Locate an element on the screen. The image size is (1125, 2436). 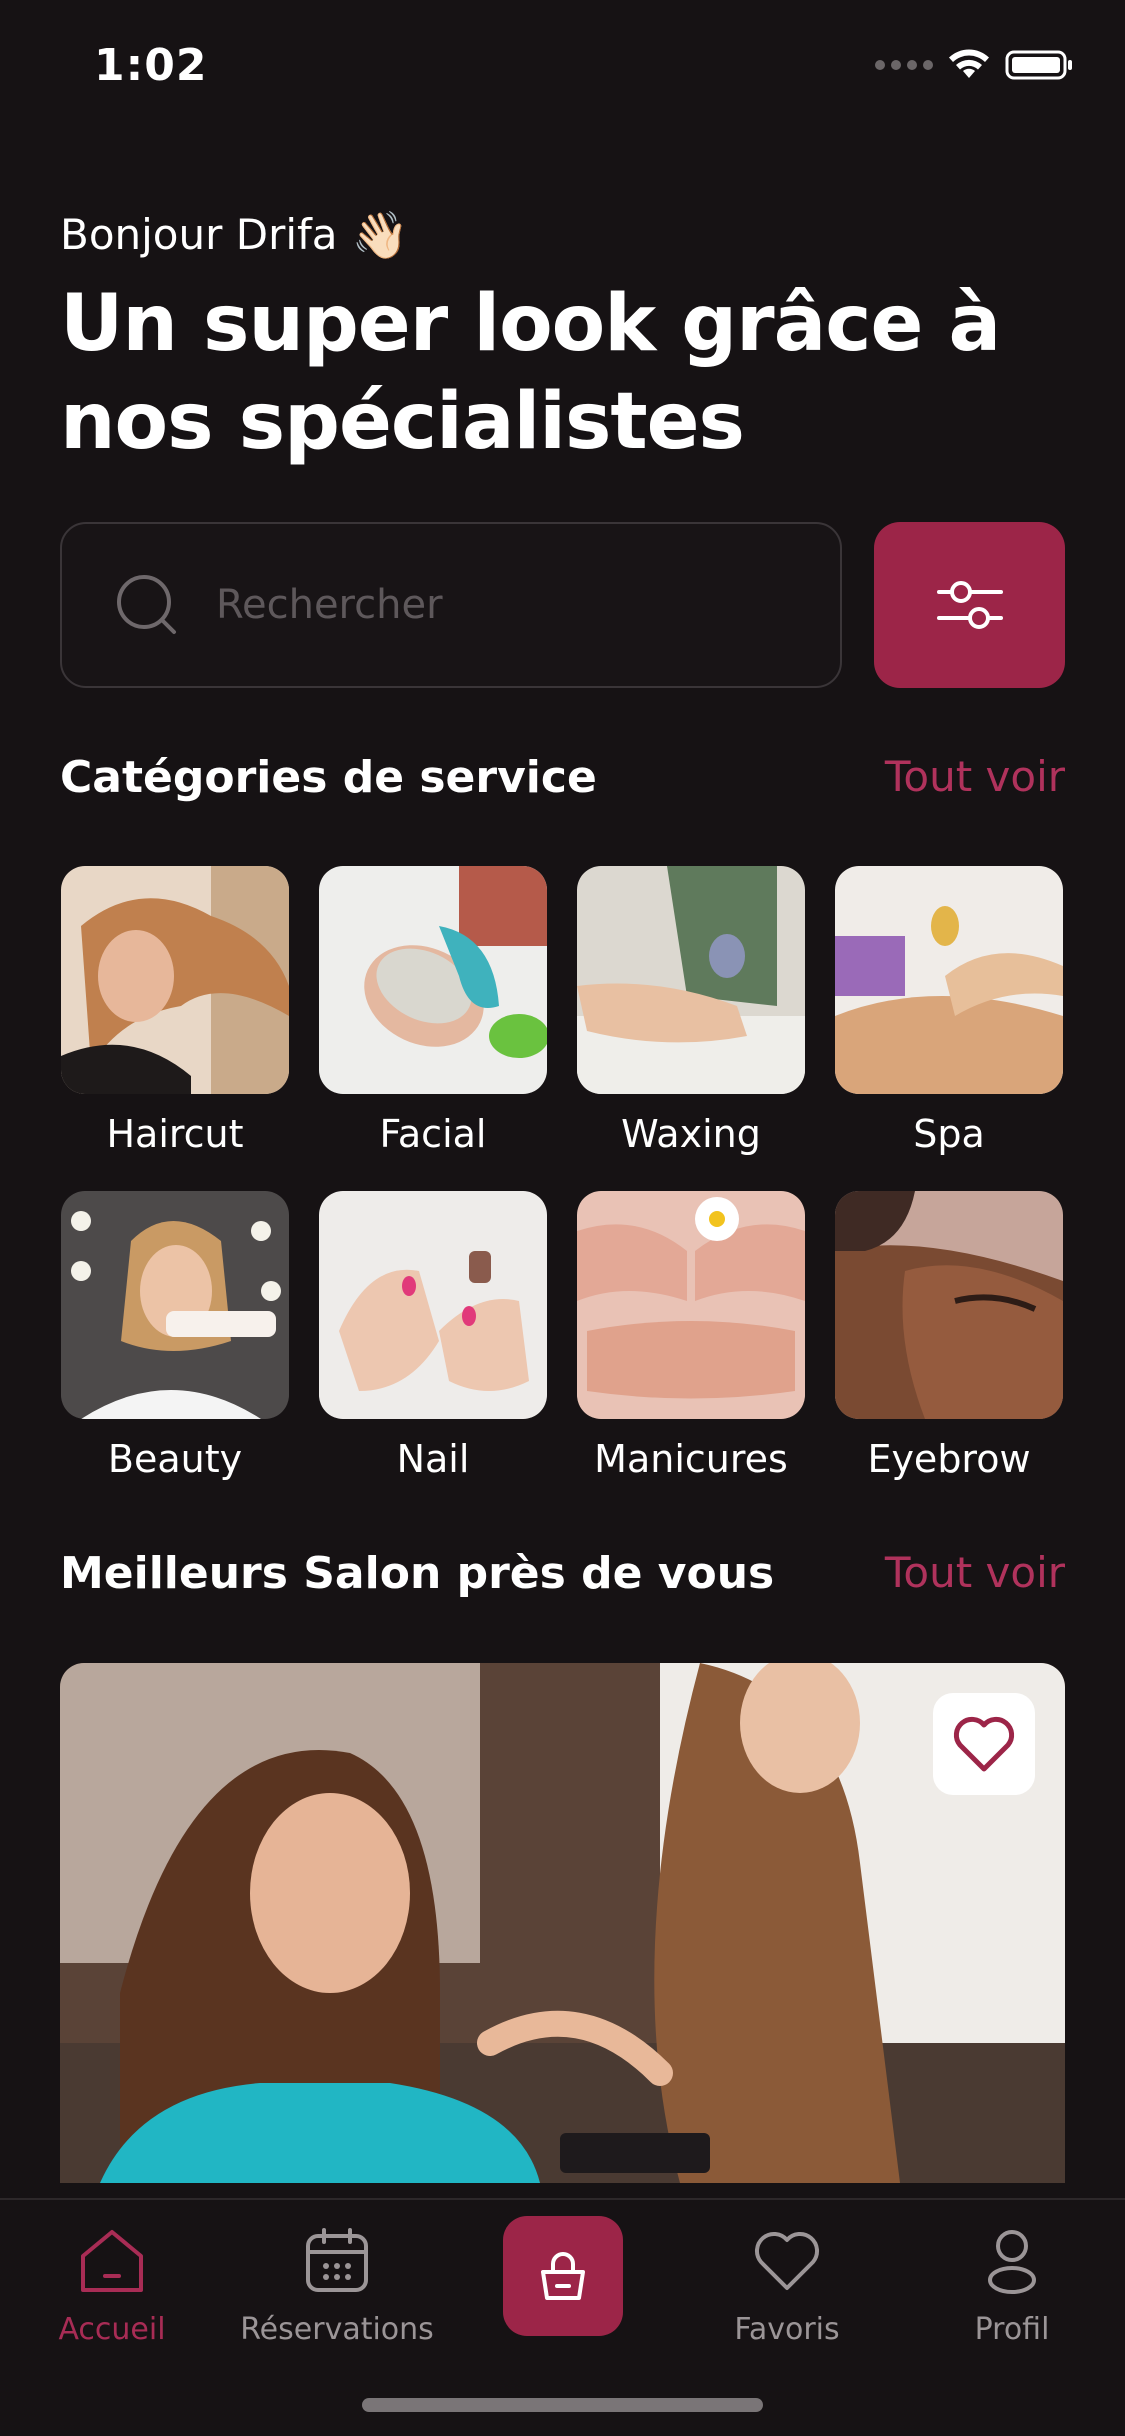
favorite-button is located at coordinates (984, 1744).